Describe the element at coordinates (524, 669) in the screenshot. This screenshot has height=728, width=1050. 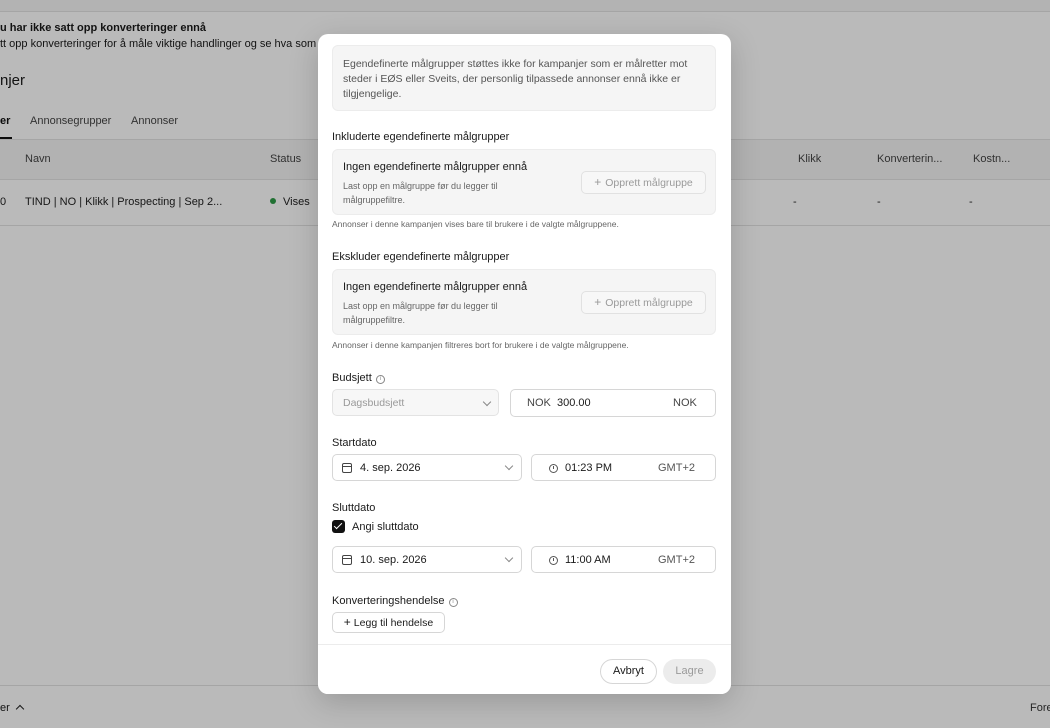
I see `dialog-footer: Avbryt Lagre` at that location.